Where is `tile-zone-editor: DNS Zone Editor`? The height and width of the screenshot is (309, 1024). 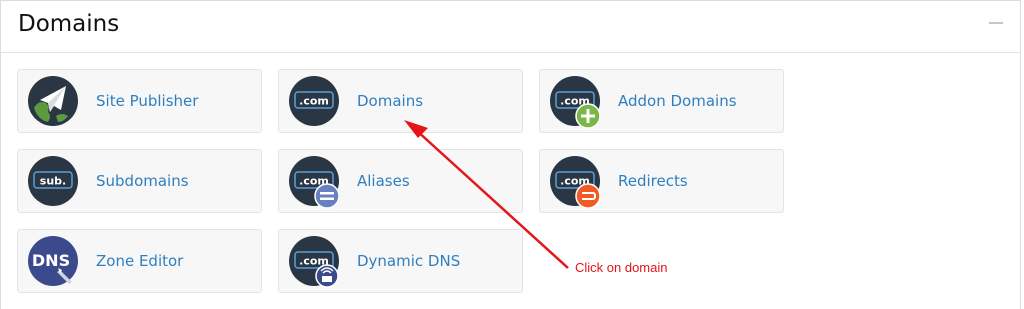 tile-zone-editor: DNS Zone Editor is located at coordinates (139, 261).